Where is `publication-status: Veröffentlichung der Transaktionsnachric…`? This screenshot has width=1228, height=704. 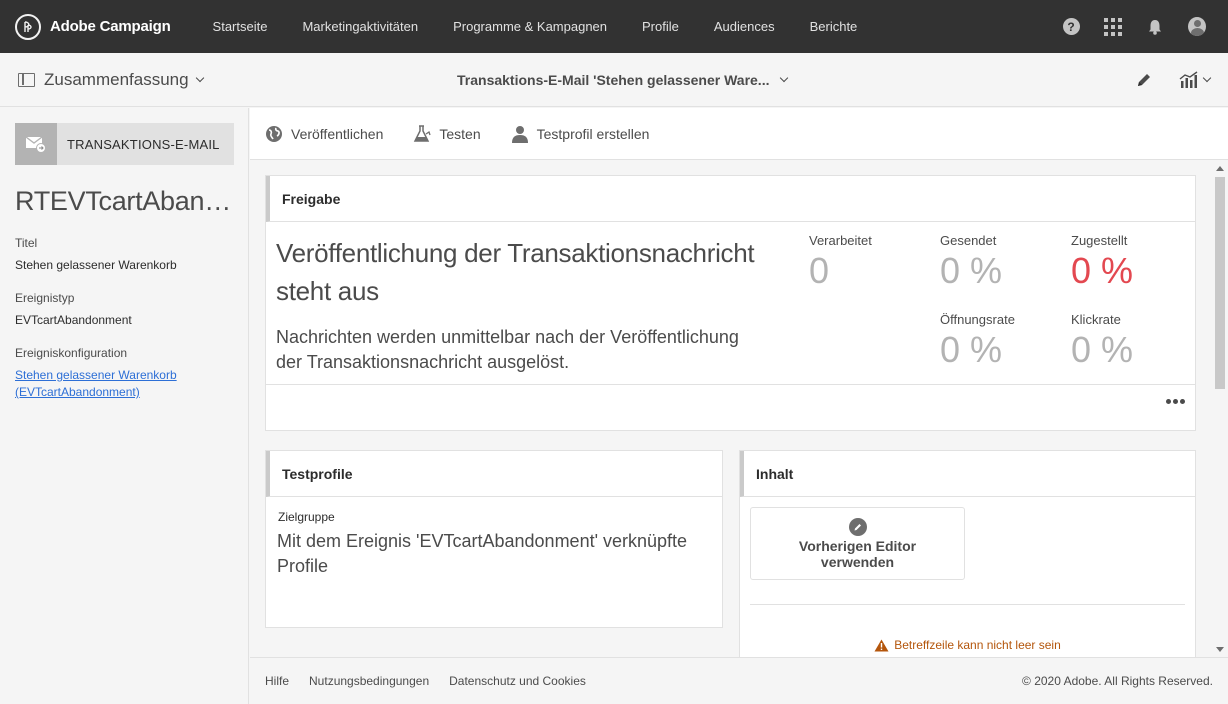 publication-status: Veröffentlichung der Transaktionsnachric… is located at coordinates (515, 272).